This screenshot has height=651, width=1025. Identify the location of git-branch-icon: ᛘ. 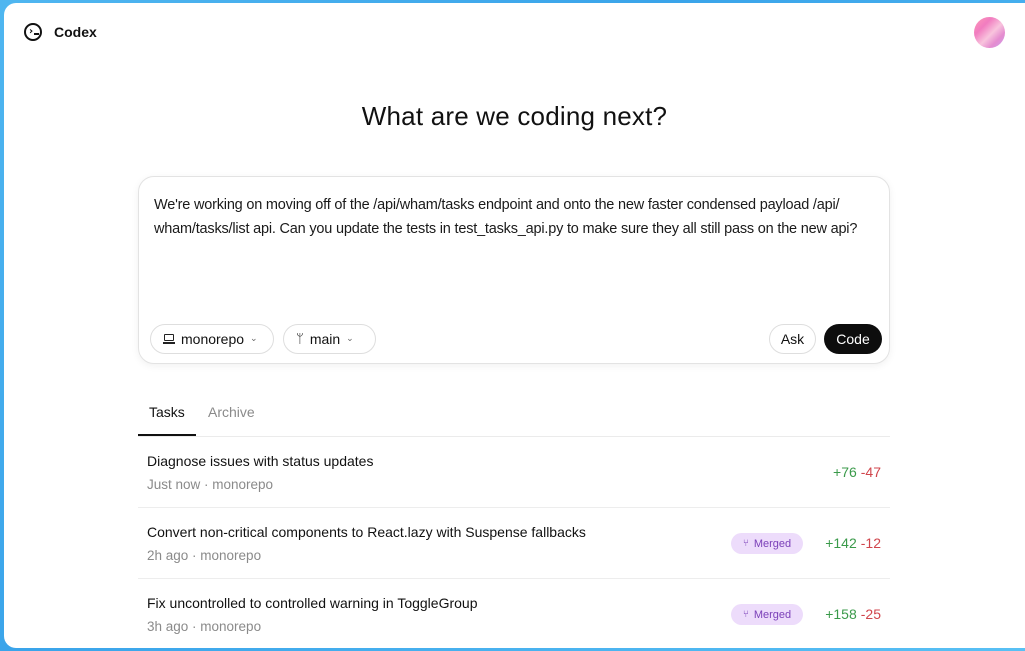
(300, 339).